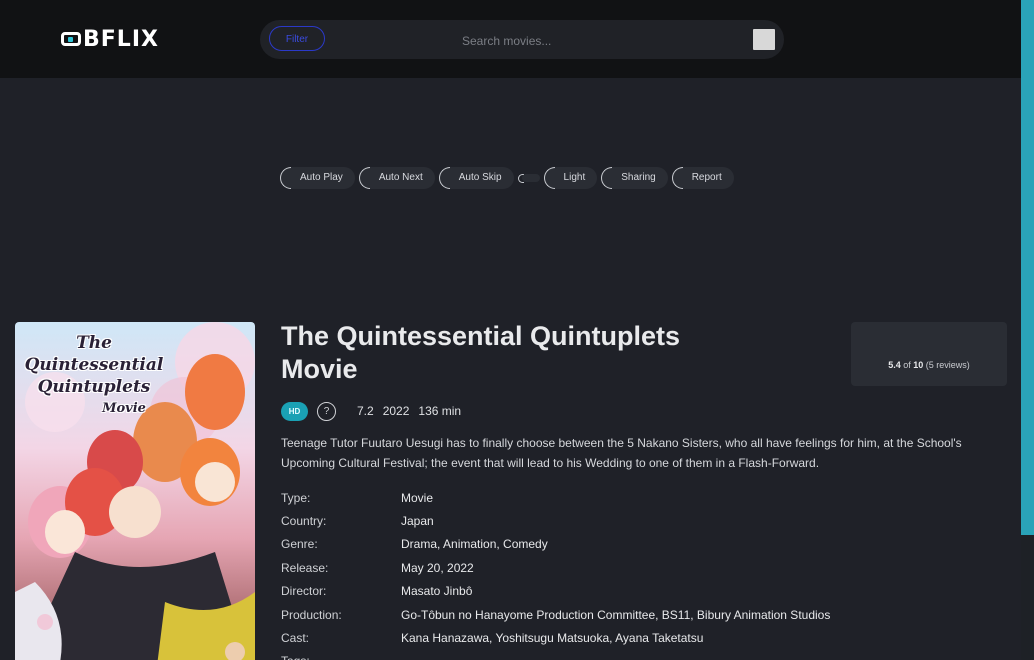  I want to click on user-rating-reviews: (5 reviews), so click(947, 365).